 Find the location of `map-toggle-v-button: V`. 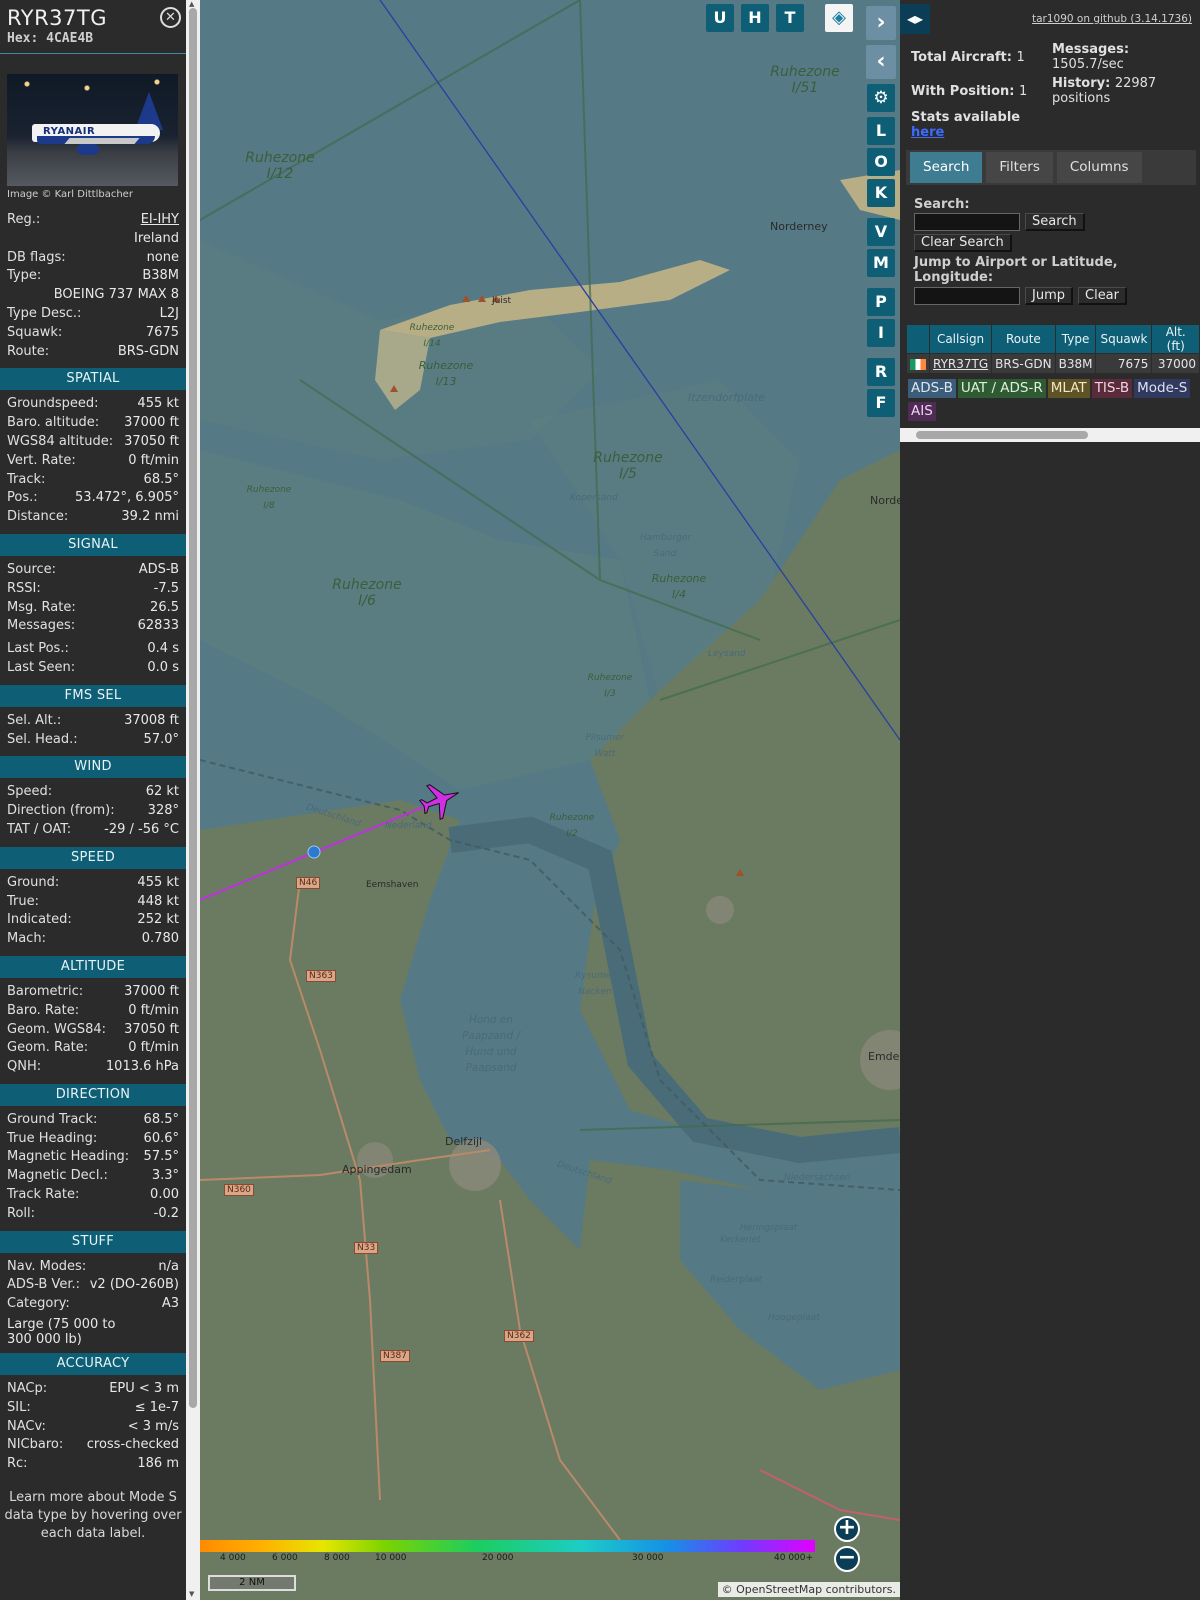

map-toggle-v-button: V is located at coordinates (881, 232).